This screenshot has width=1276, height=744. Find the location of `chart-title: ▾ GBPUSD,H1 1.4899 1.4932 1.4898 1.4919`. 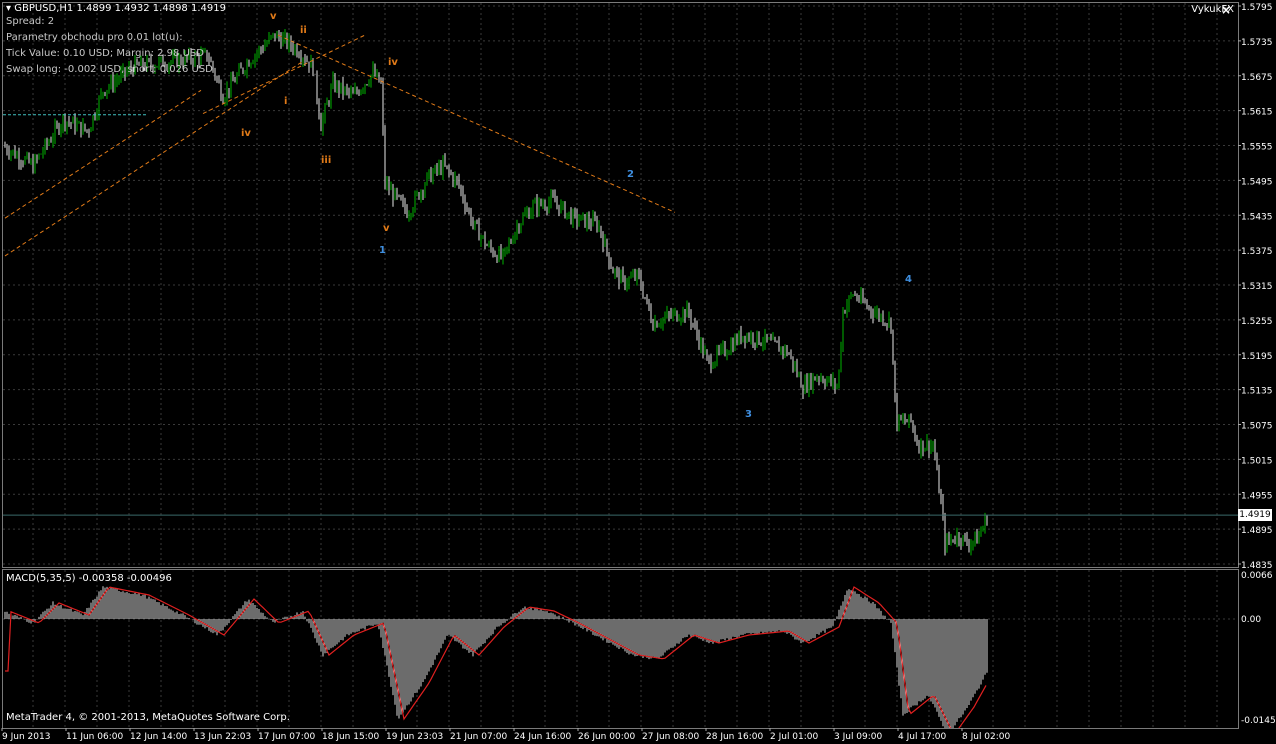

chart-title: ▾ GBPUSD,H1 1.4899 1.4932 1.4898 1.4919 is located at coordinates (116, 8).